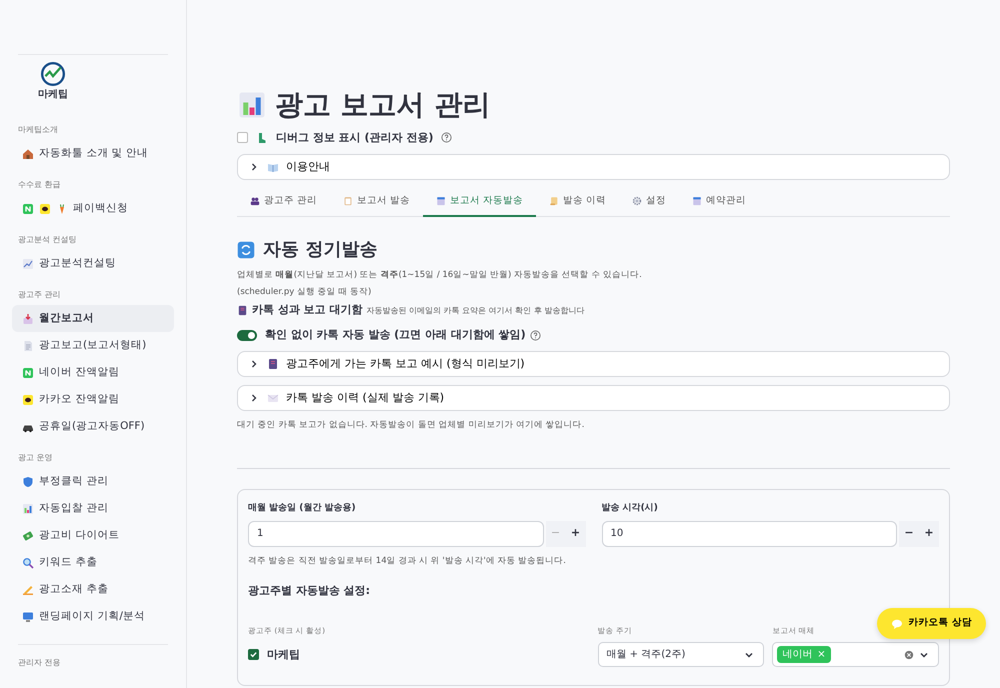 The height and width of the screenshot is (688, 1000). I want to click on field-label: 발송 시각(시), so click(630, 509).